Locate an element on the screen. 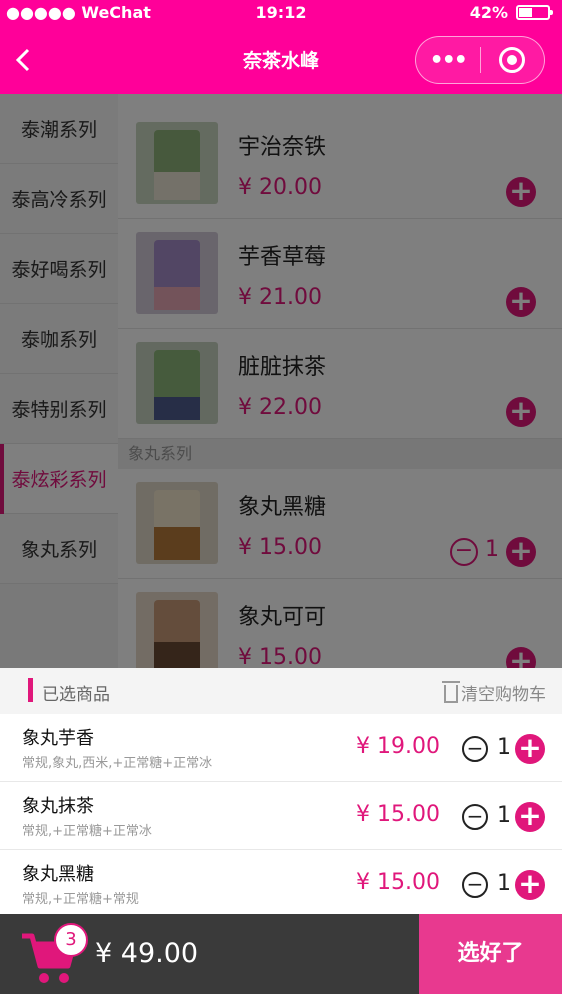 Image resolution: width=562 pixels, height=994 pixels. cart-header-accent is located at coordinates (30, 690).